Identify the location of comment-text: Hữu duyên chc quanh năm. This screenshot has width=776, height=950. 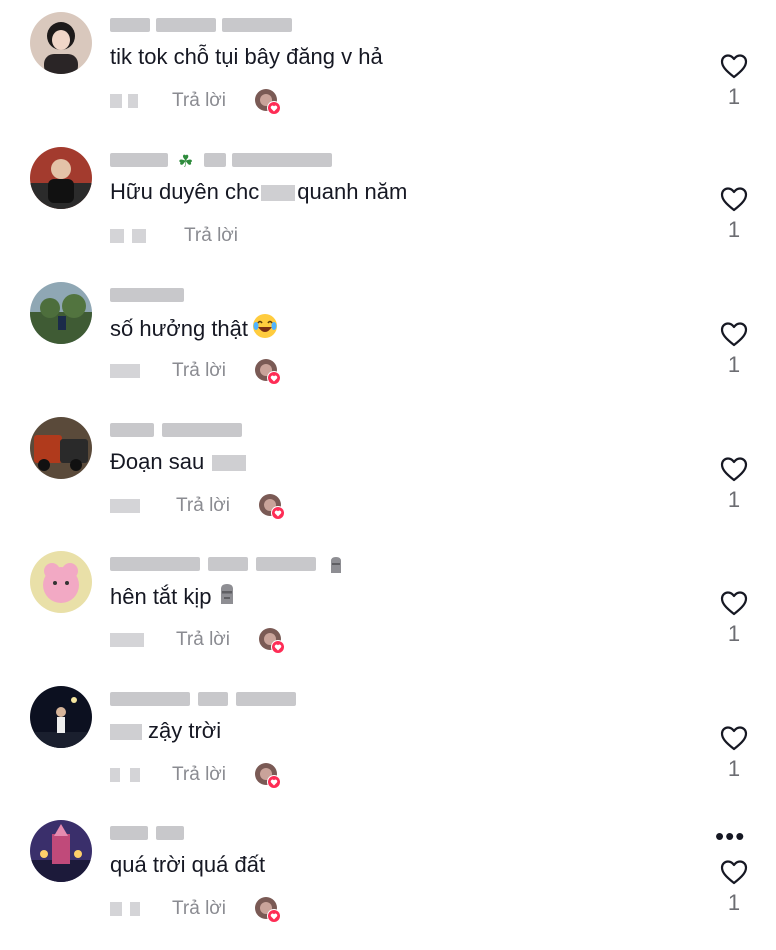
(258, 192).